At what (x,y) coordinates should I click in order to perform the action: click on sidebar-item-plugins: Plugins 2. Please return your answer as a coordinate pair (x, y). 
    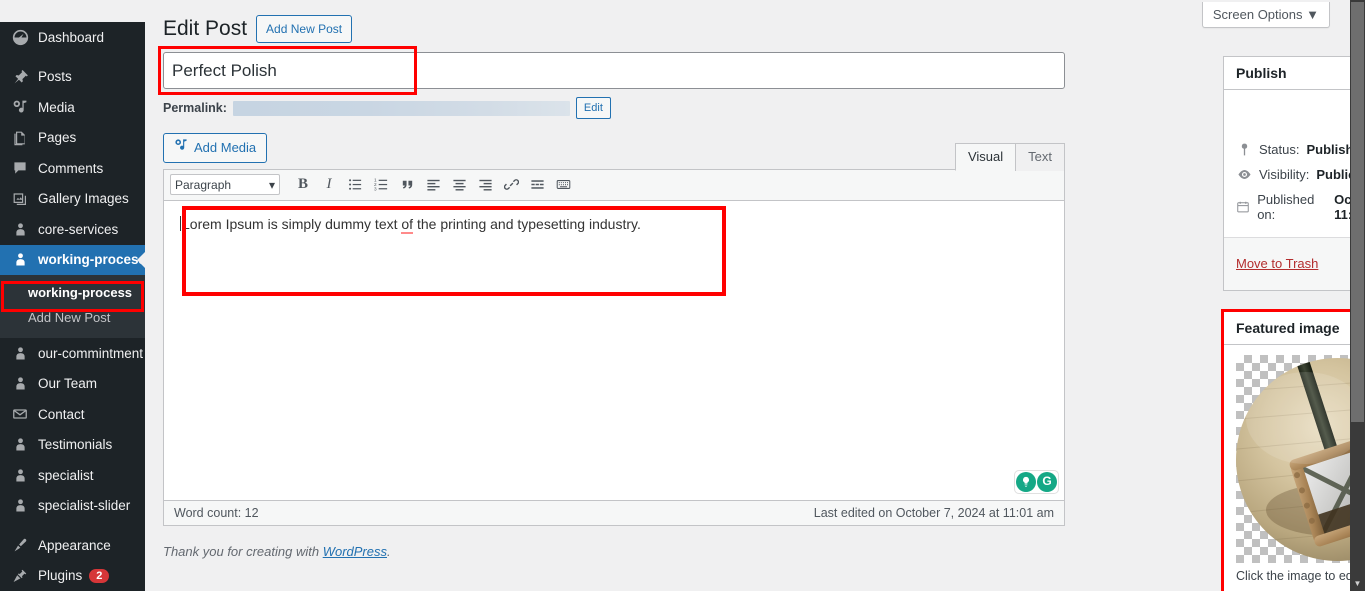
    Looking at the image, I should click on (72, 576).